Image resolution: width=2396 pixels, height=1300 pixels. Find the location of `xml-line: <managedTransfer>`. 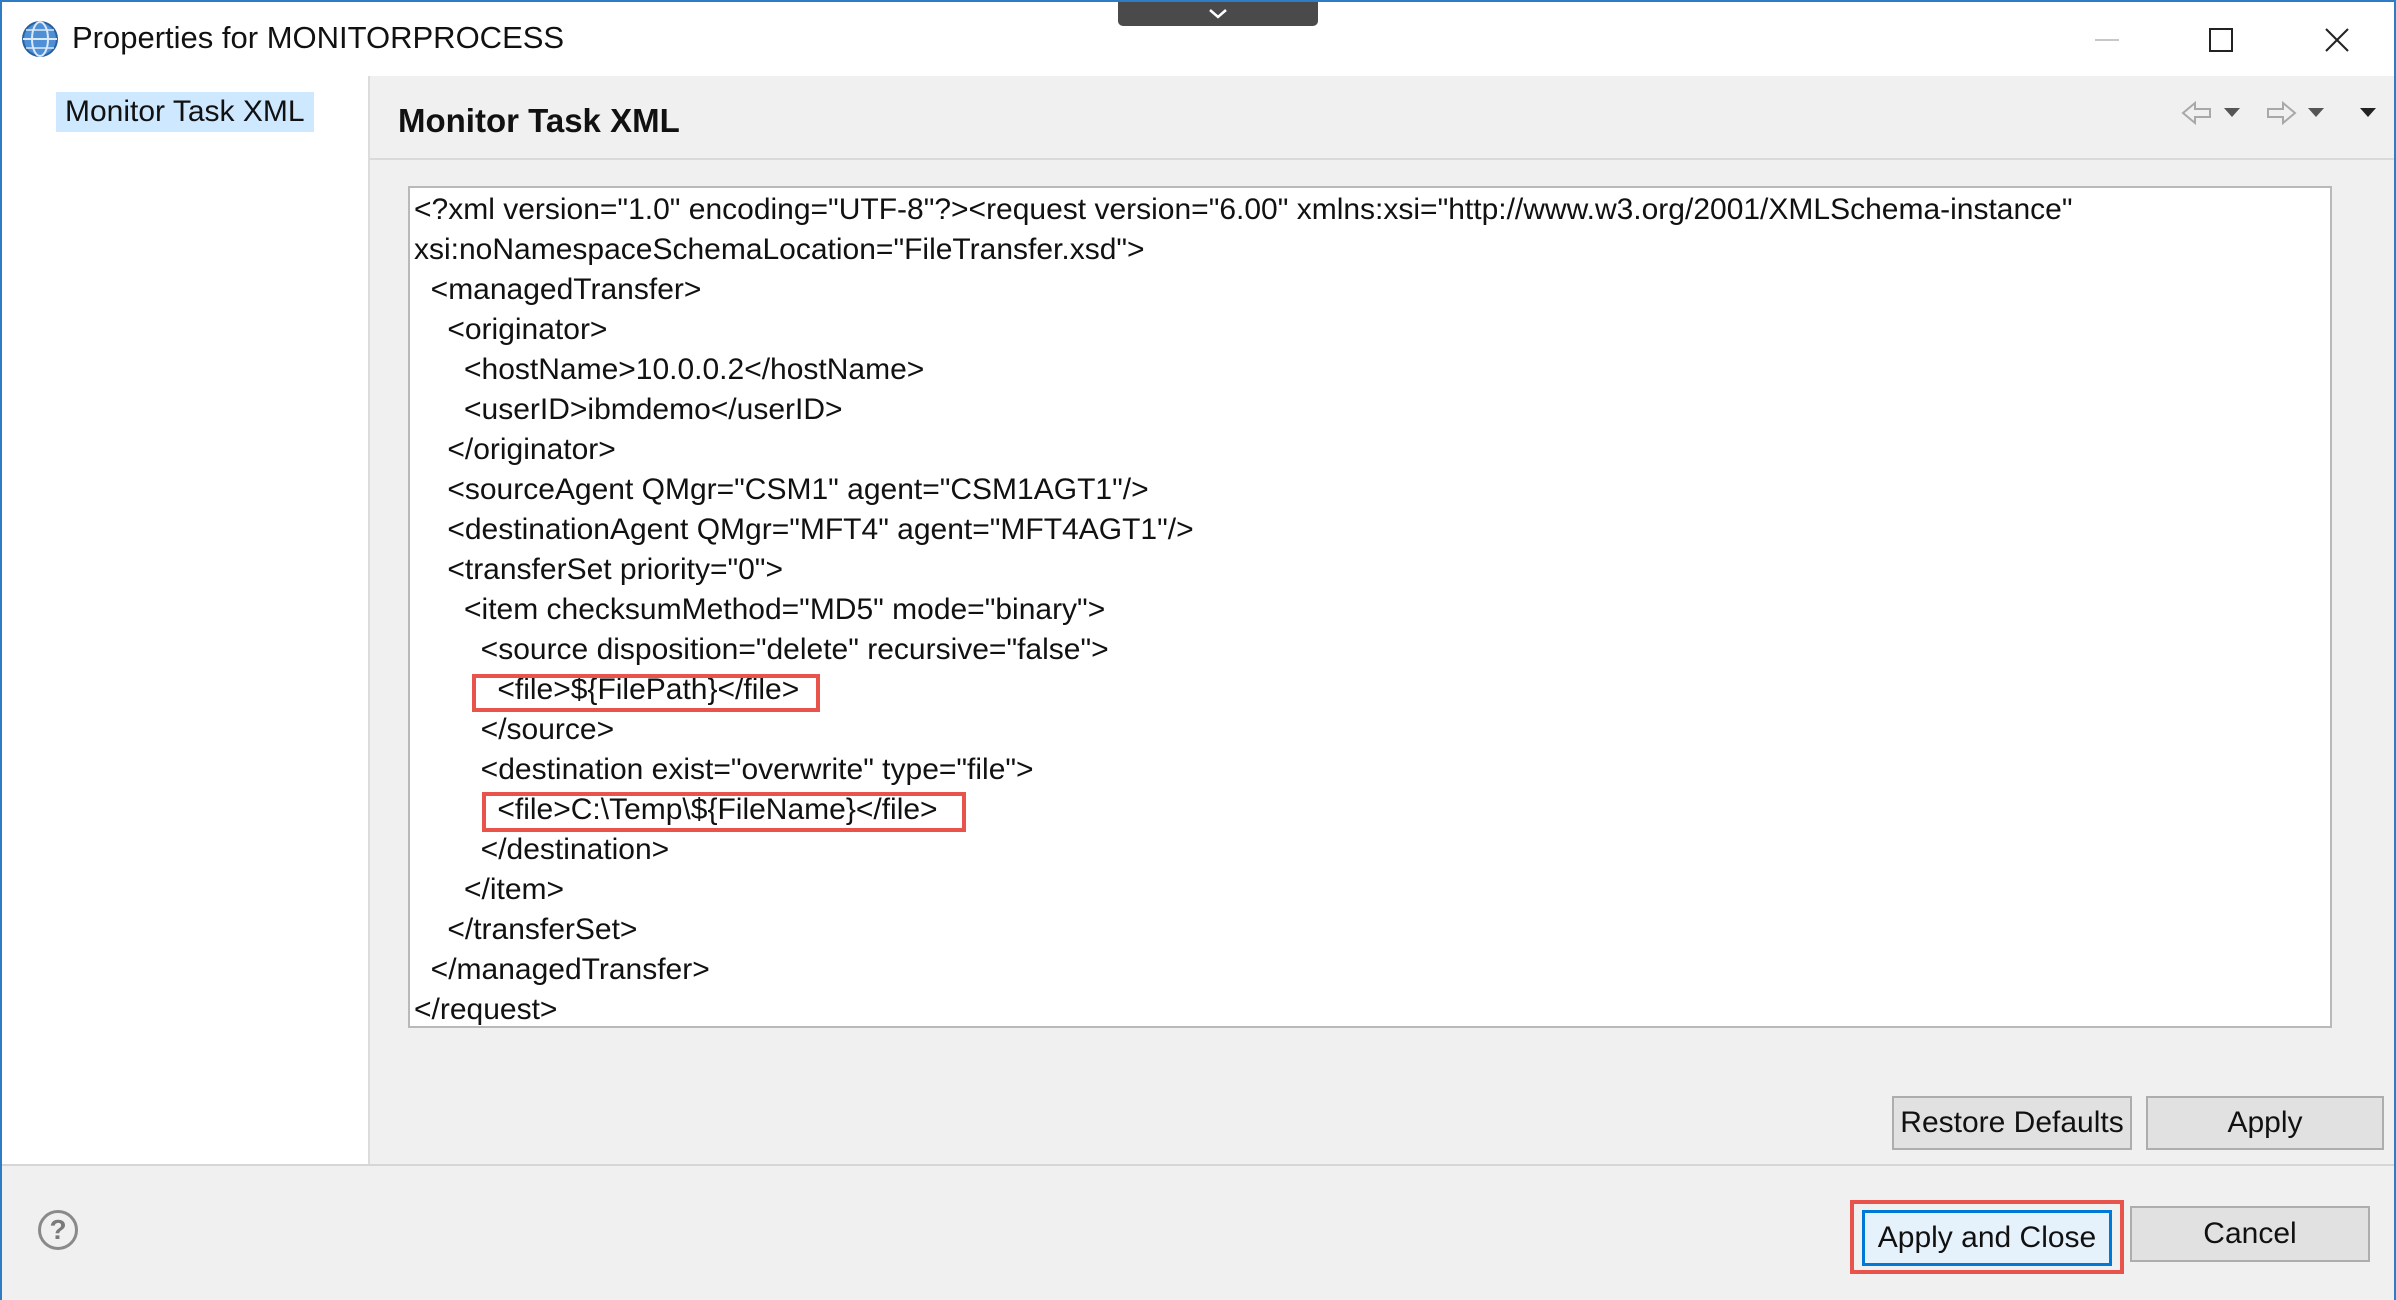

xml-line: <managedTransfer> is located at coordinates (558, 289).